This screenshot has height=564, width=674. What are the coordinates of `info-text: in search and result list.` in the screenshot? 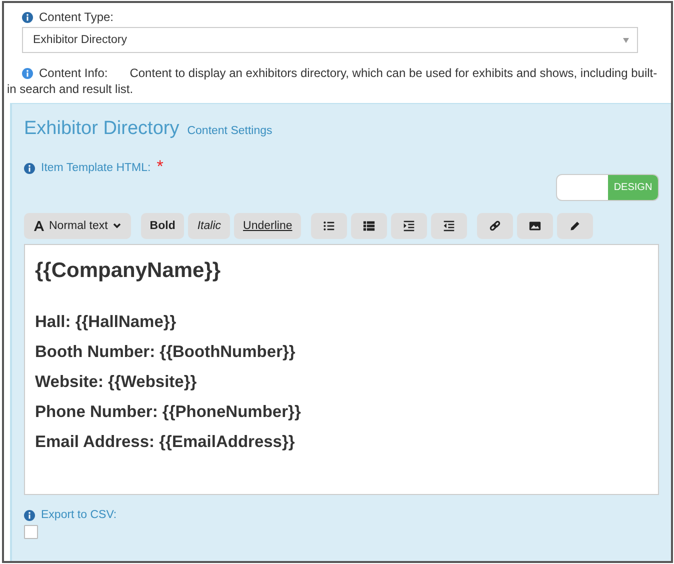 It's located at (70, 89).